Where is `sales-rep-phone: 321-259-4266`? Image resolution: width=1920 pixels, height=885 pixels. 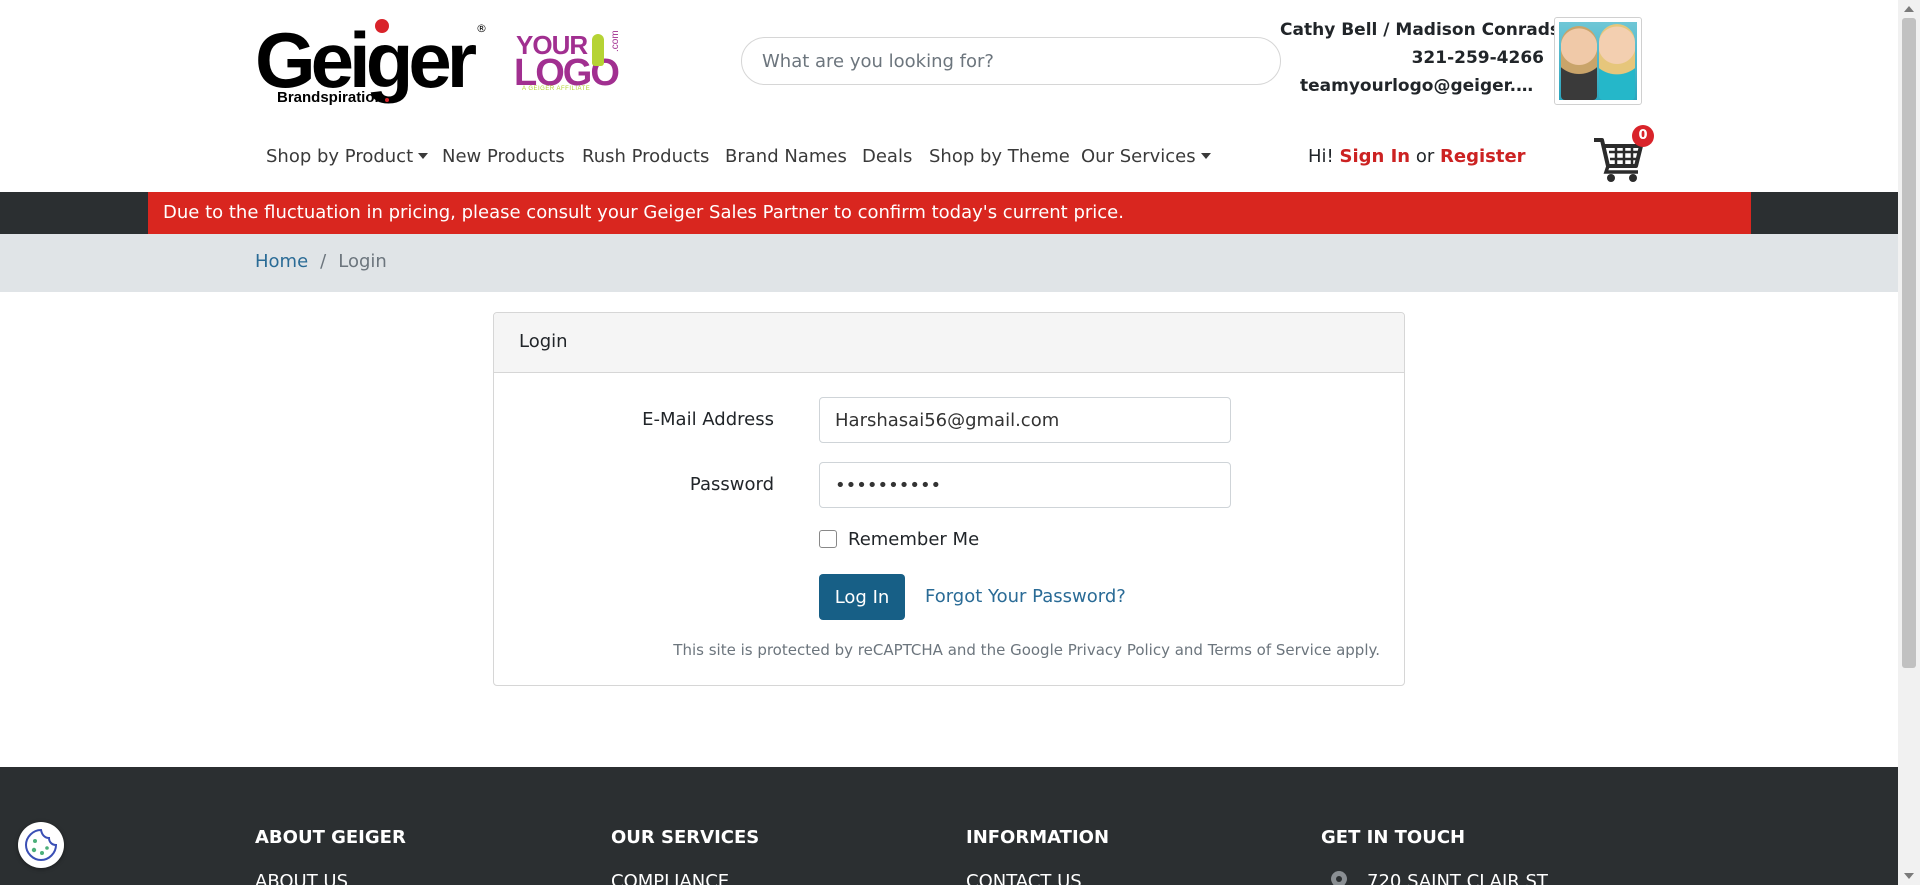 sales-rep-phone: 321-259-4266 is located at coordinates (1478, 58).